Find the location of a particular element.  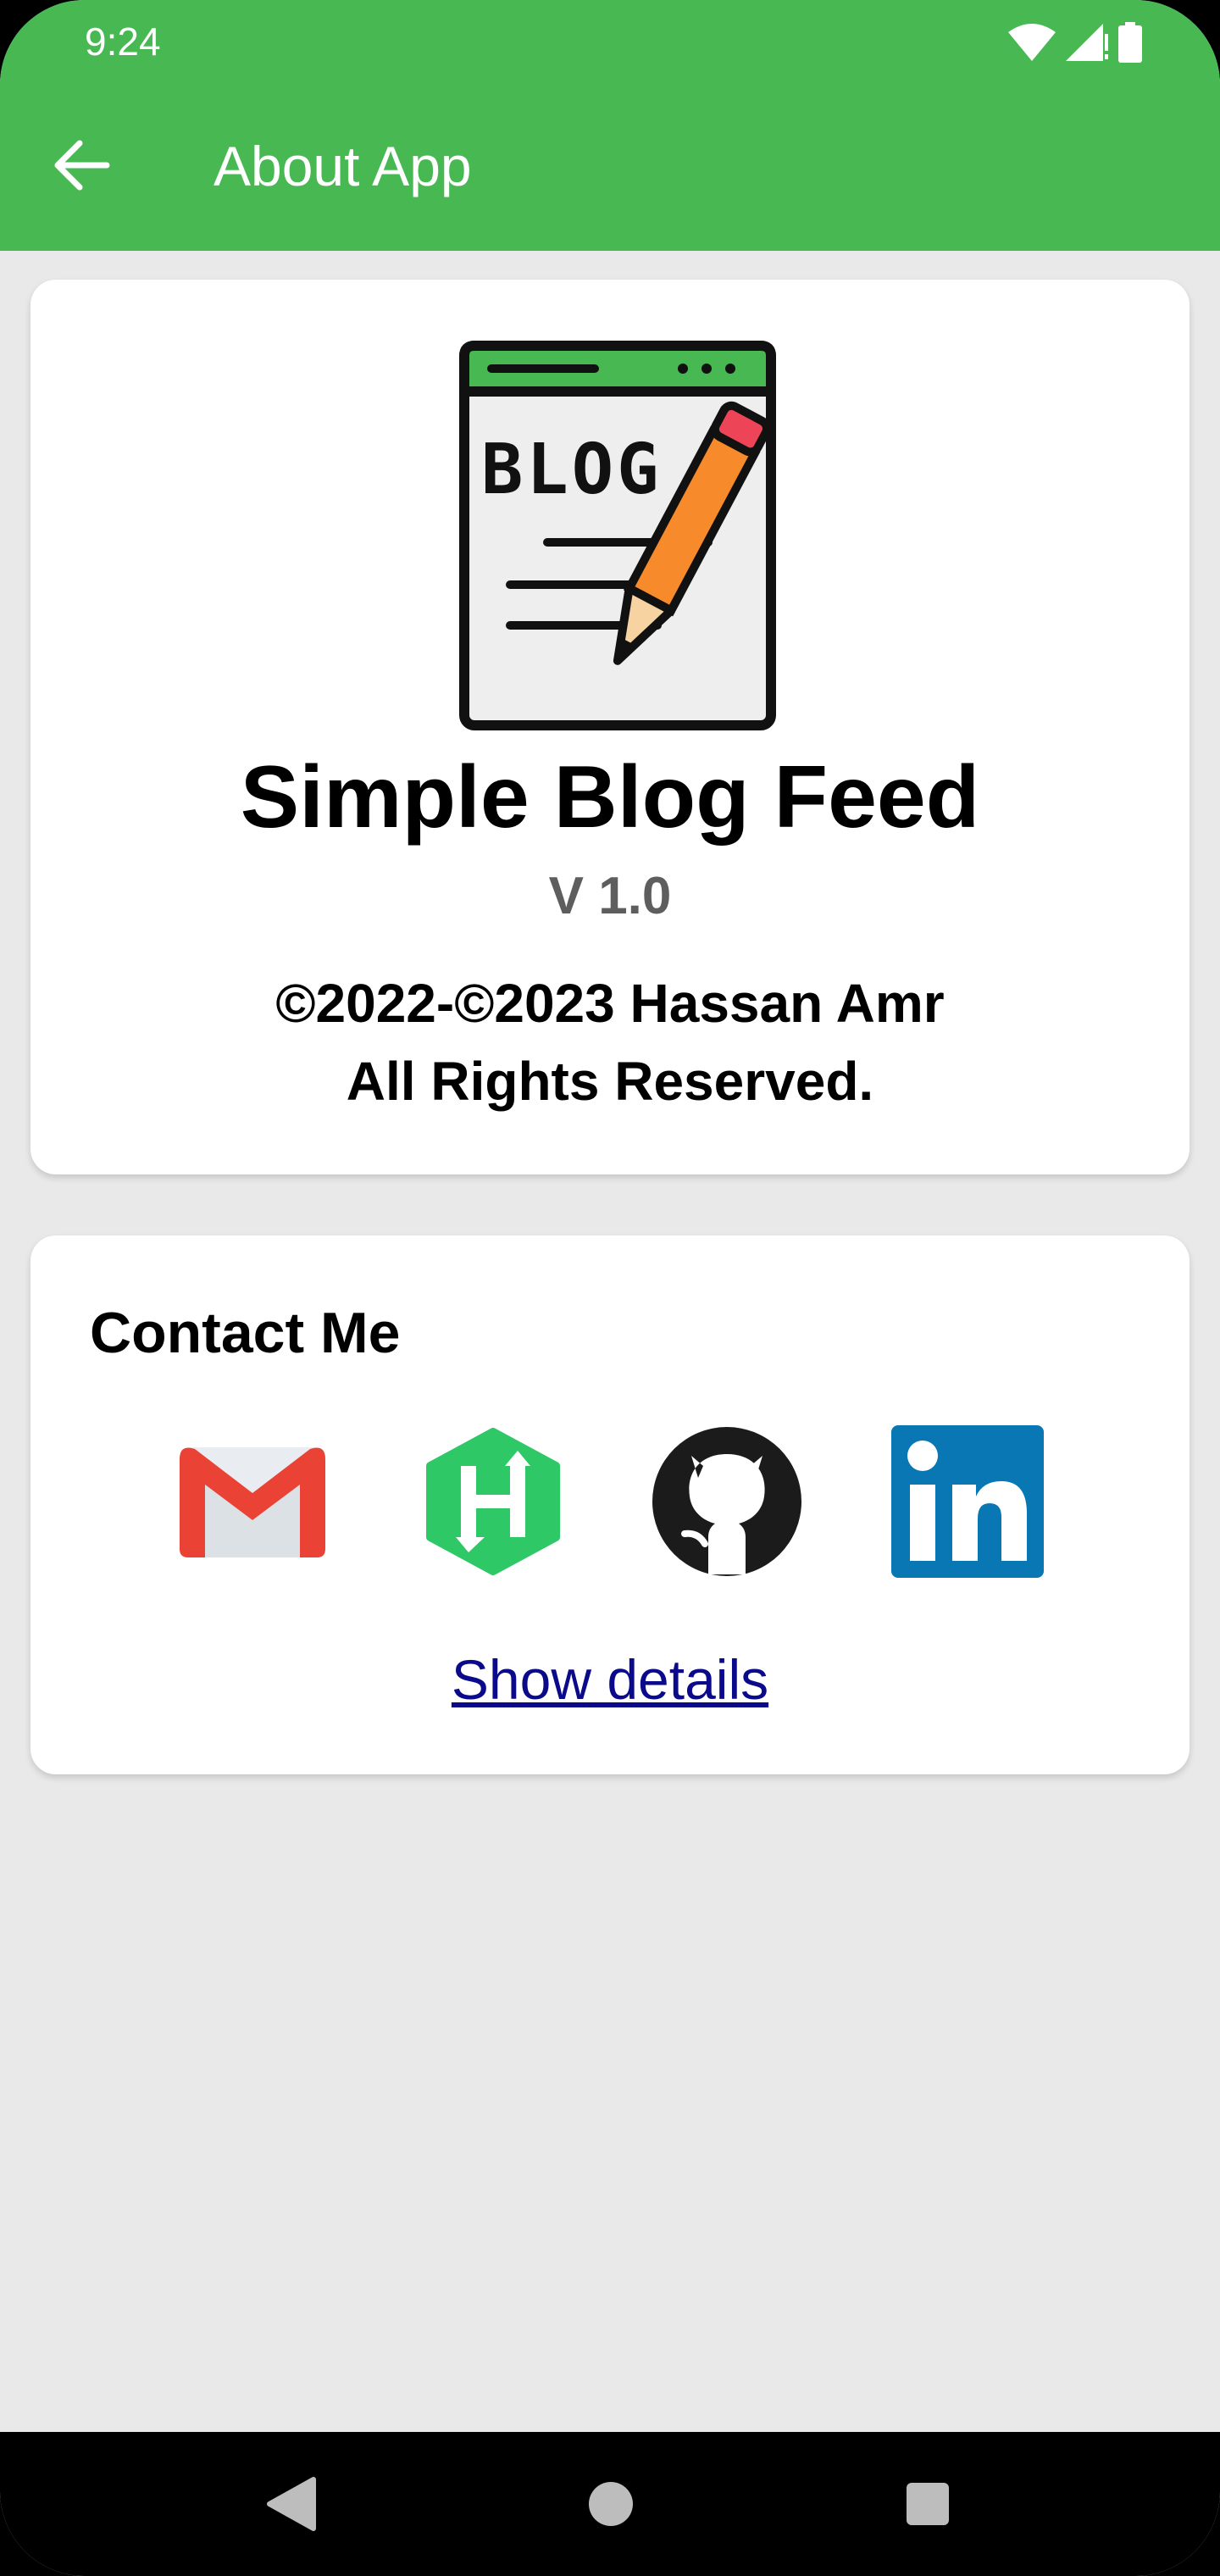

logo-text: BLOG is located at coordinates (571, 470).